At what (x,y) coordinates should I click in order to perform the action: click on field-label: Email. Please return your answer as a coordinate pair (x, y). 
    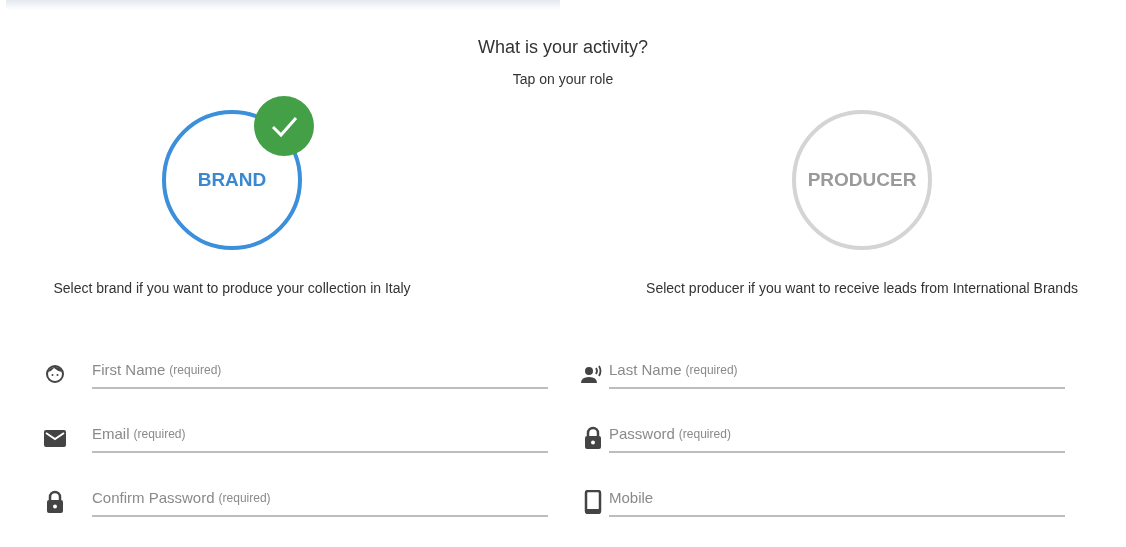
    Looking at the image, I should click on (111, 434).